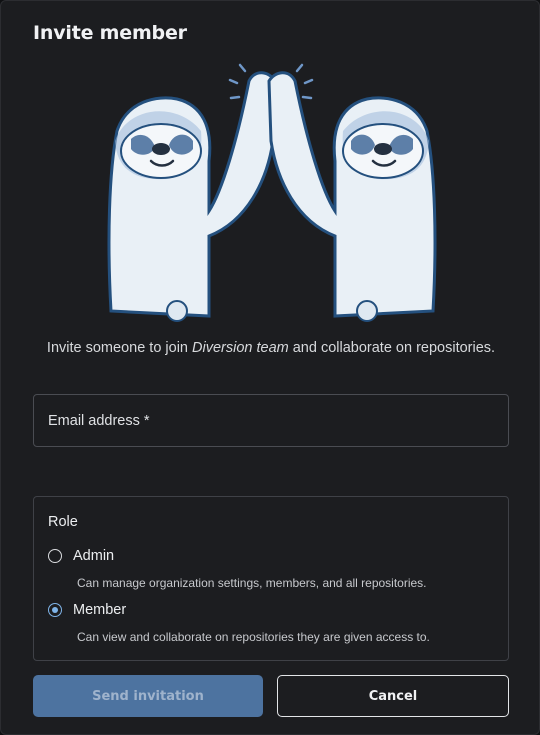 This screenshot has height=735, width=540. What do you see at coordinates (100, 610) in the screenshot?
I see `member-label: Member` at bounding box center [100, 610].